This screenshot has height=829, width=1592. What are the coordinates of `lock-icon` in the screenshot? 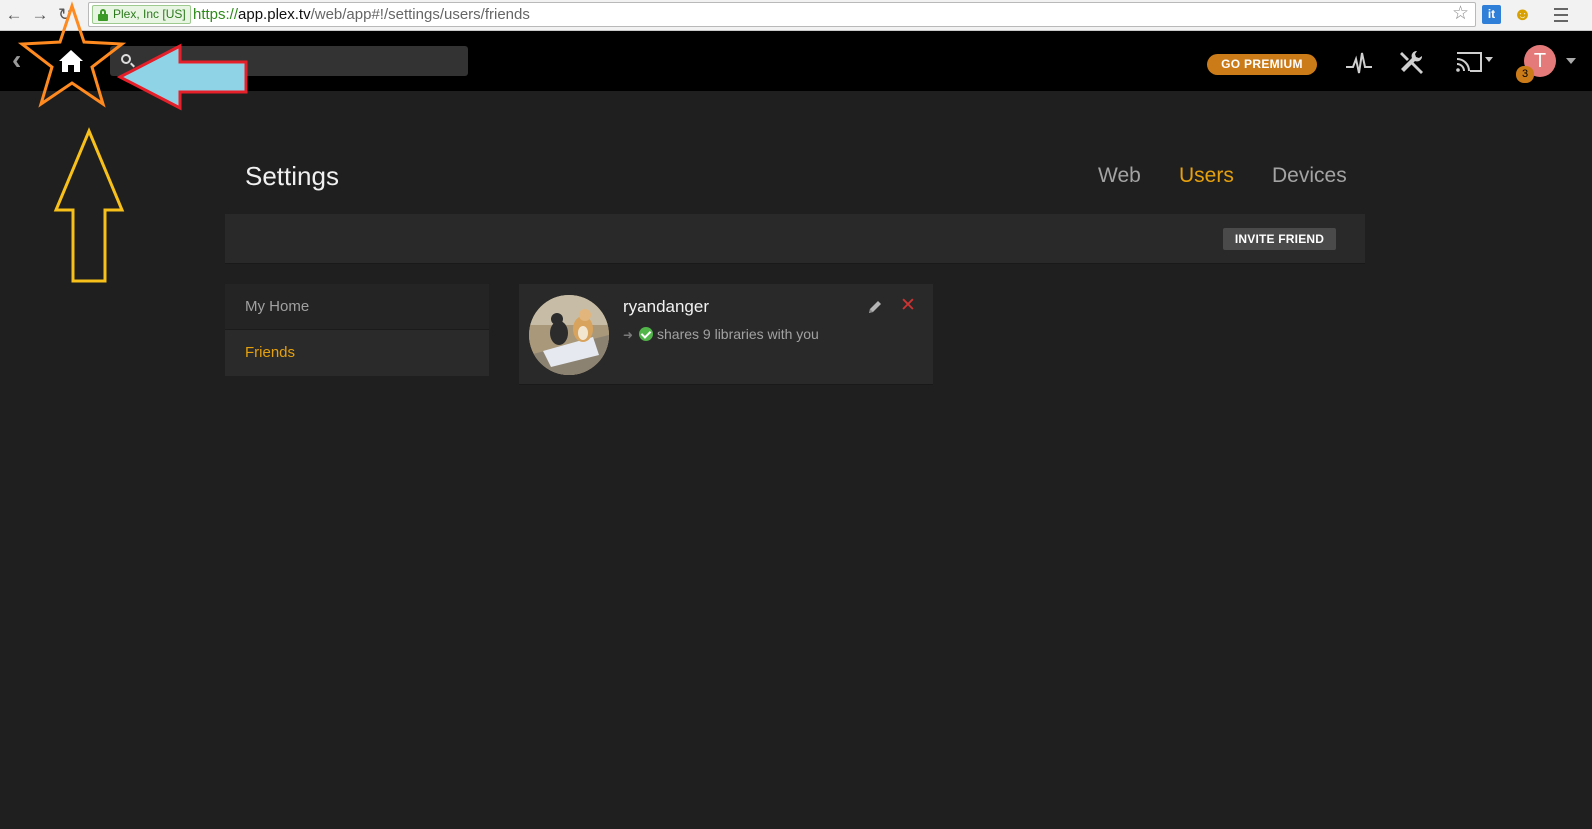 It's located at (103, 15).